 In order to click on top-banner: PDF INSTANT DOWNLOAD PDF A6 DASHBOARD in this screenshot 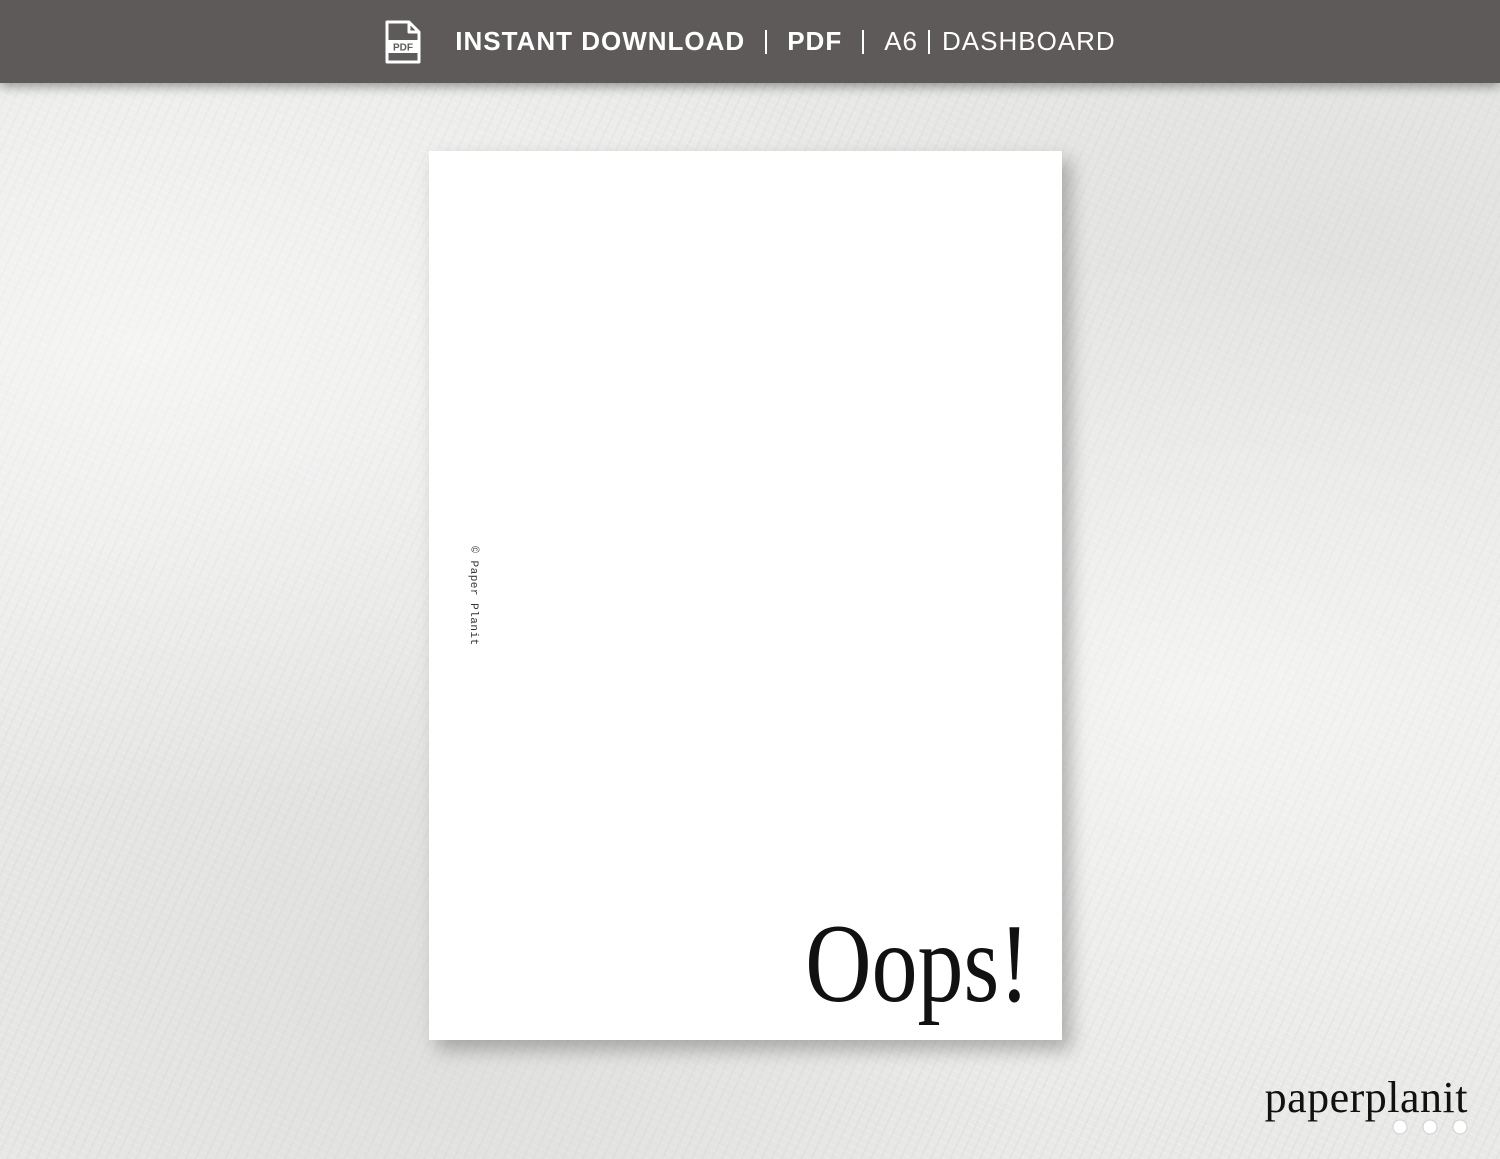, I will do `click(750, 41)`.